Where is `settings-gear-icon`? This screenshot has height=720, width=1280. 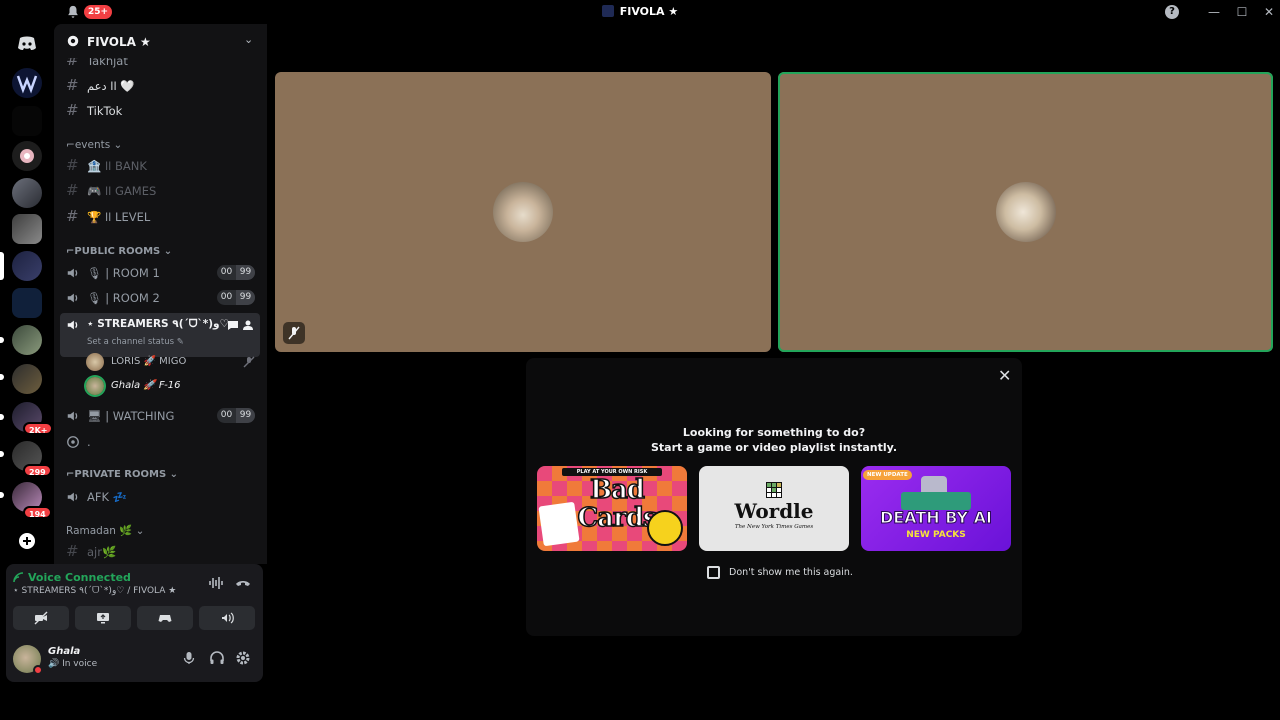
settings-gear-icon is located at coordinates (243, 658).